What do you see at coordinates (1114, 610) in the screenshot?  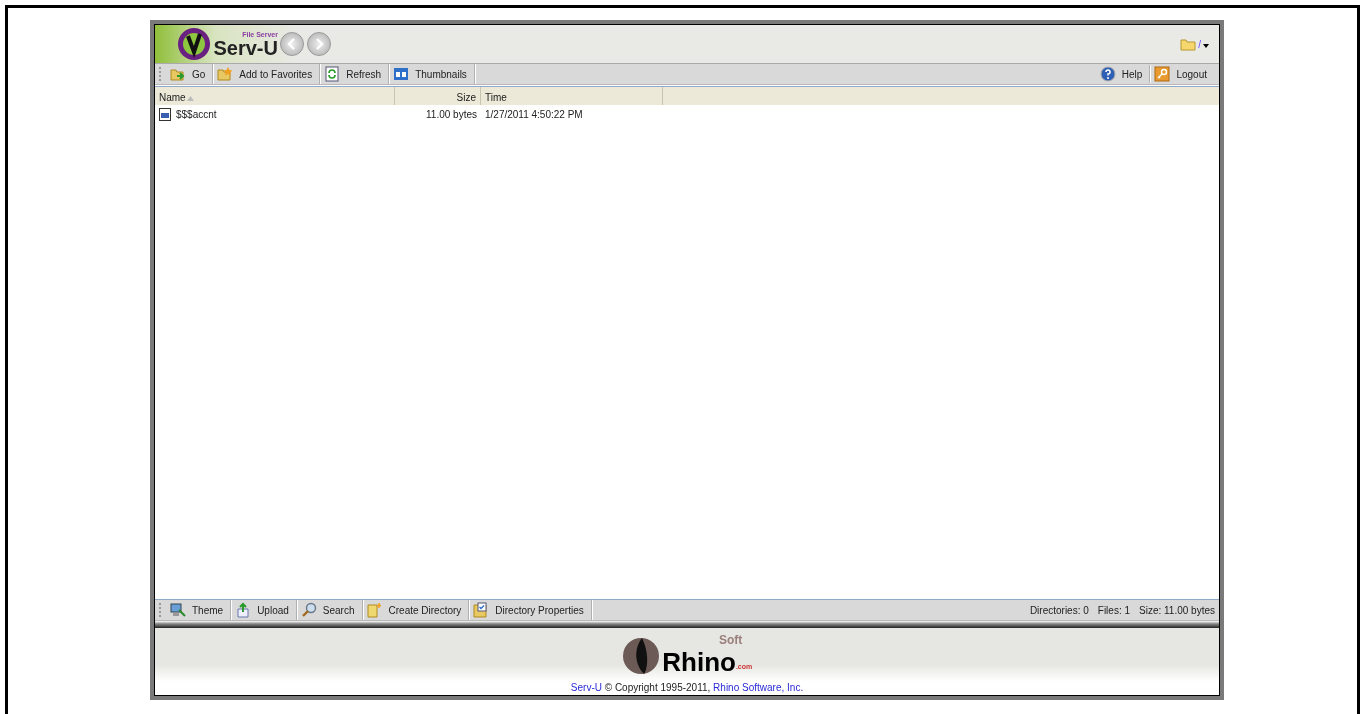 I see `status-text: Files: 1` at bounding box center [1114, 610].